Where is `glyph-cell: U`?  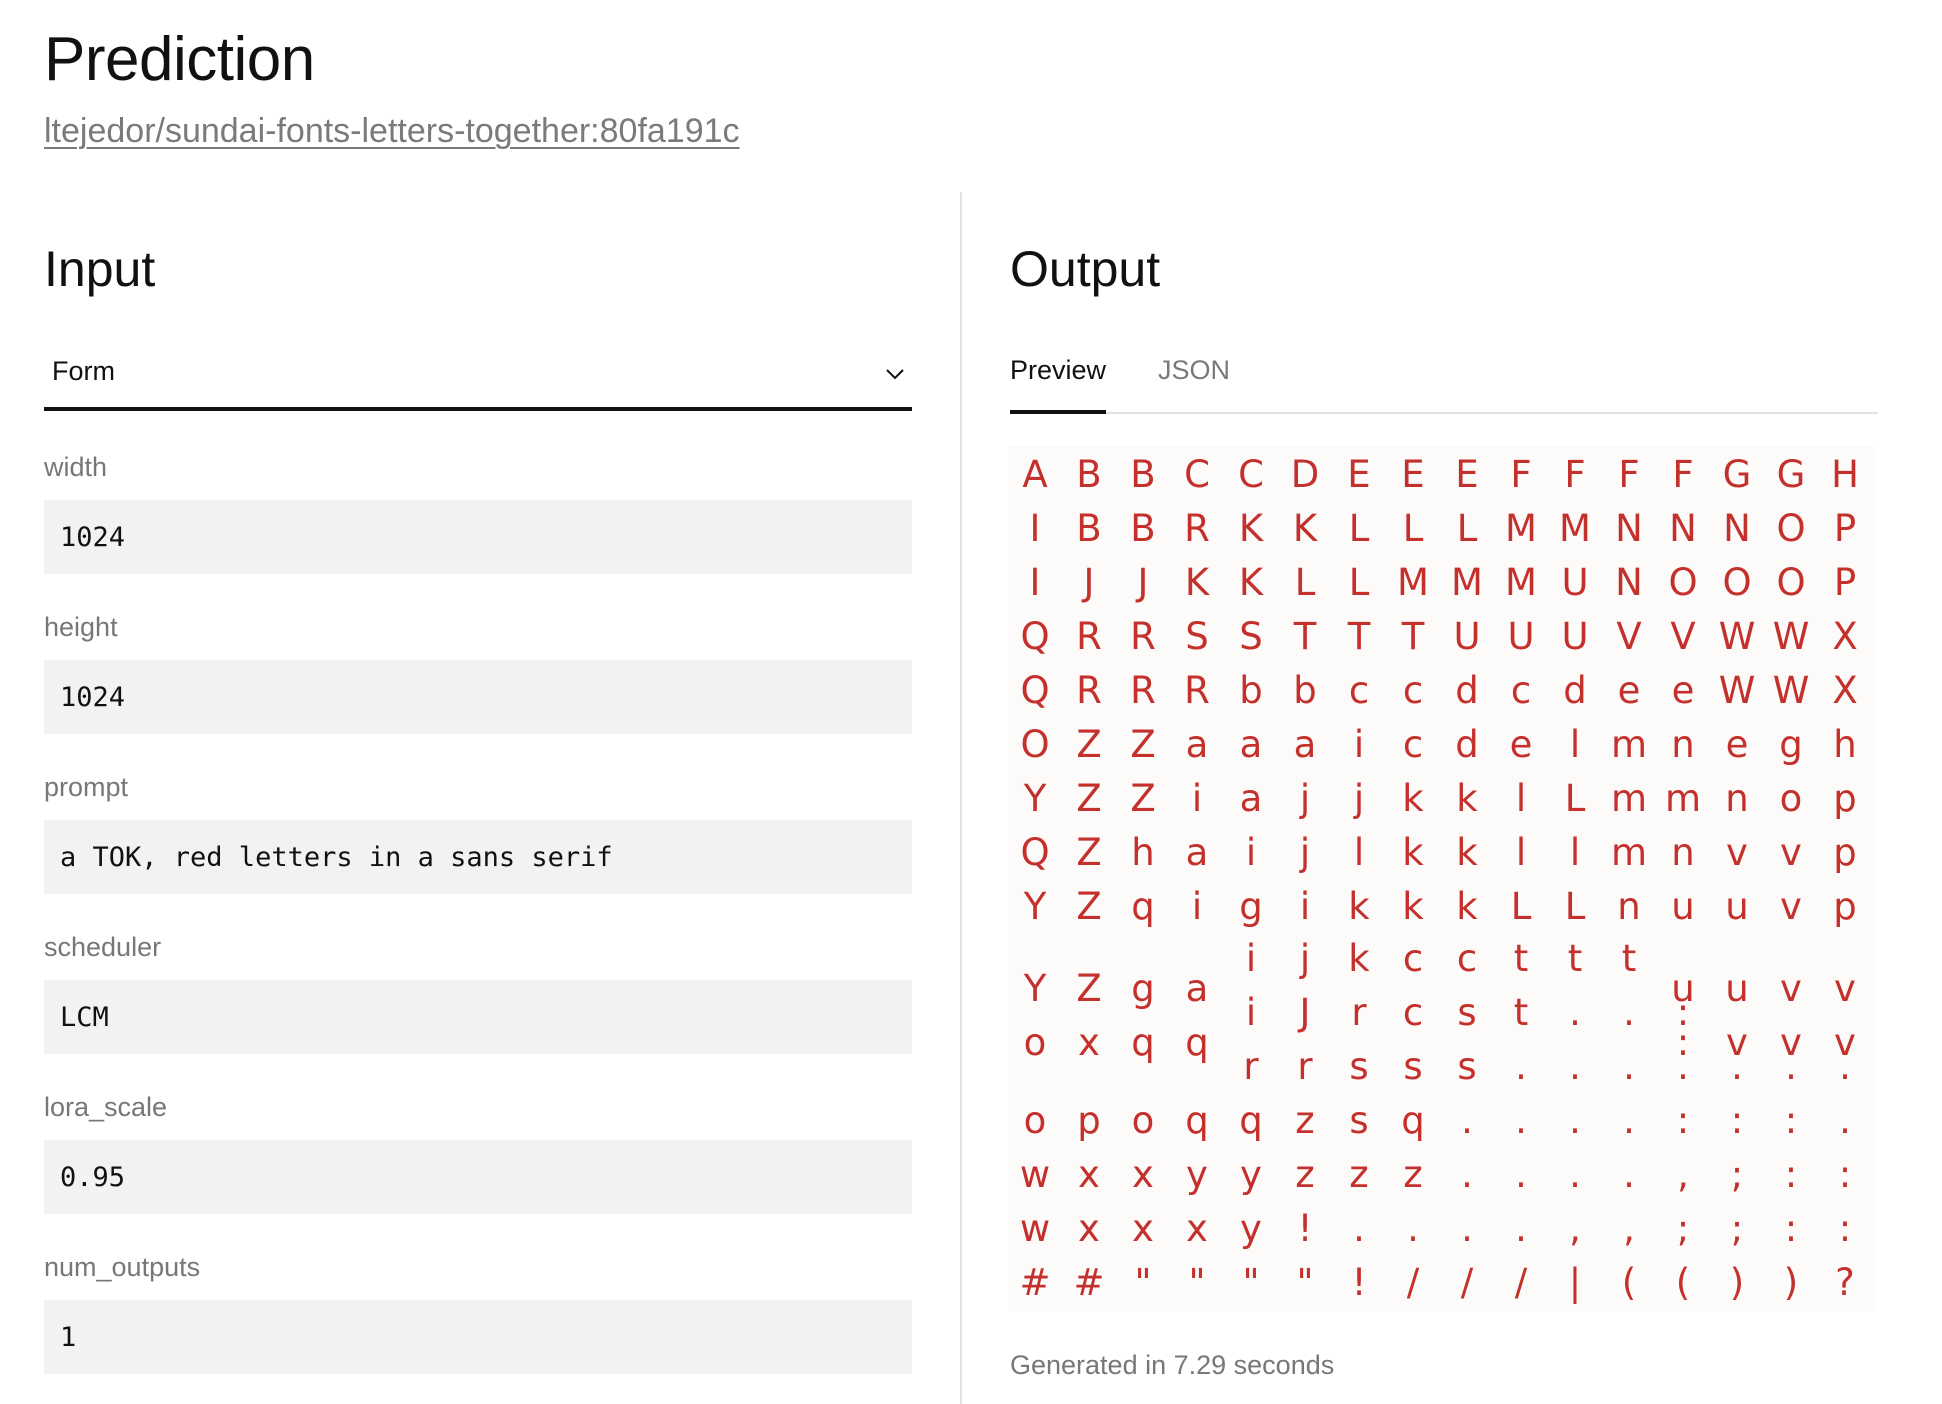 glyph-cell: U is located at coordinates (1521, 636).